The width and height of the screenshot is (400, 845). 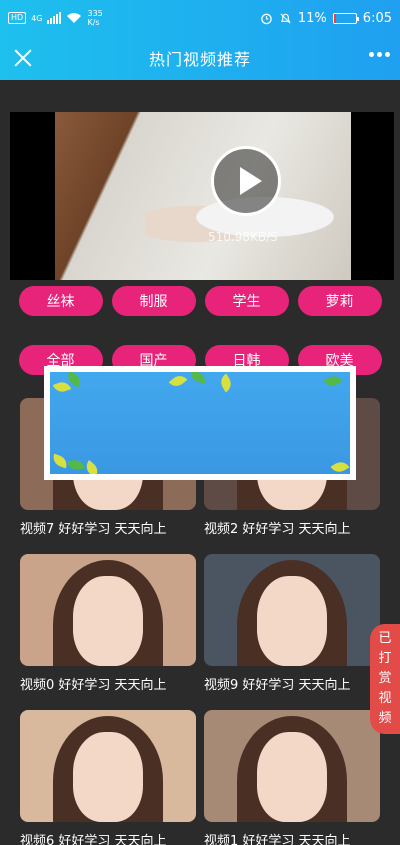 I want to click on video-title: 视频7 好好学习 天天向上, so click(x=93, y=529).